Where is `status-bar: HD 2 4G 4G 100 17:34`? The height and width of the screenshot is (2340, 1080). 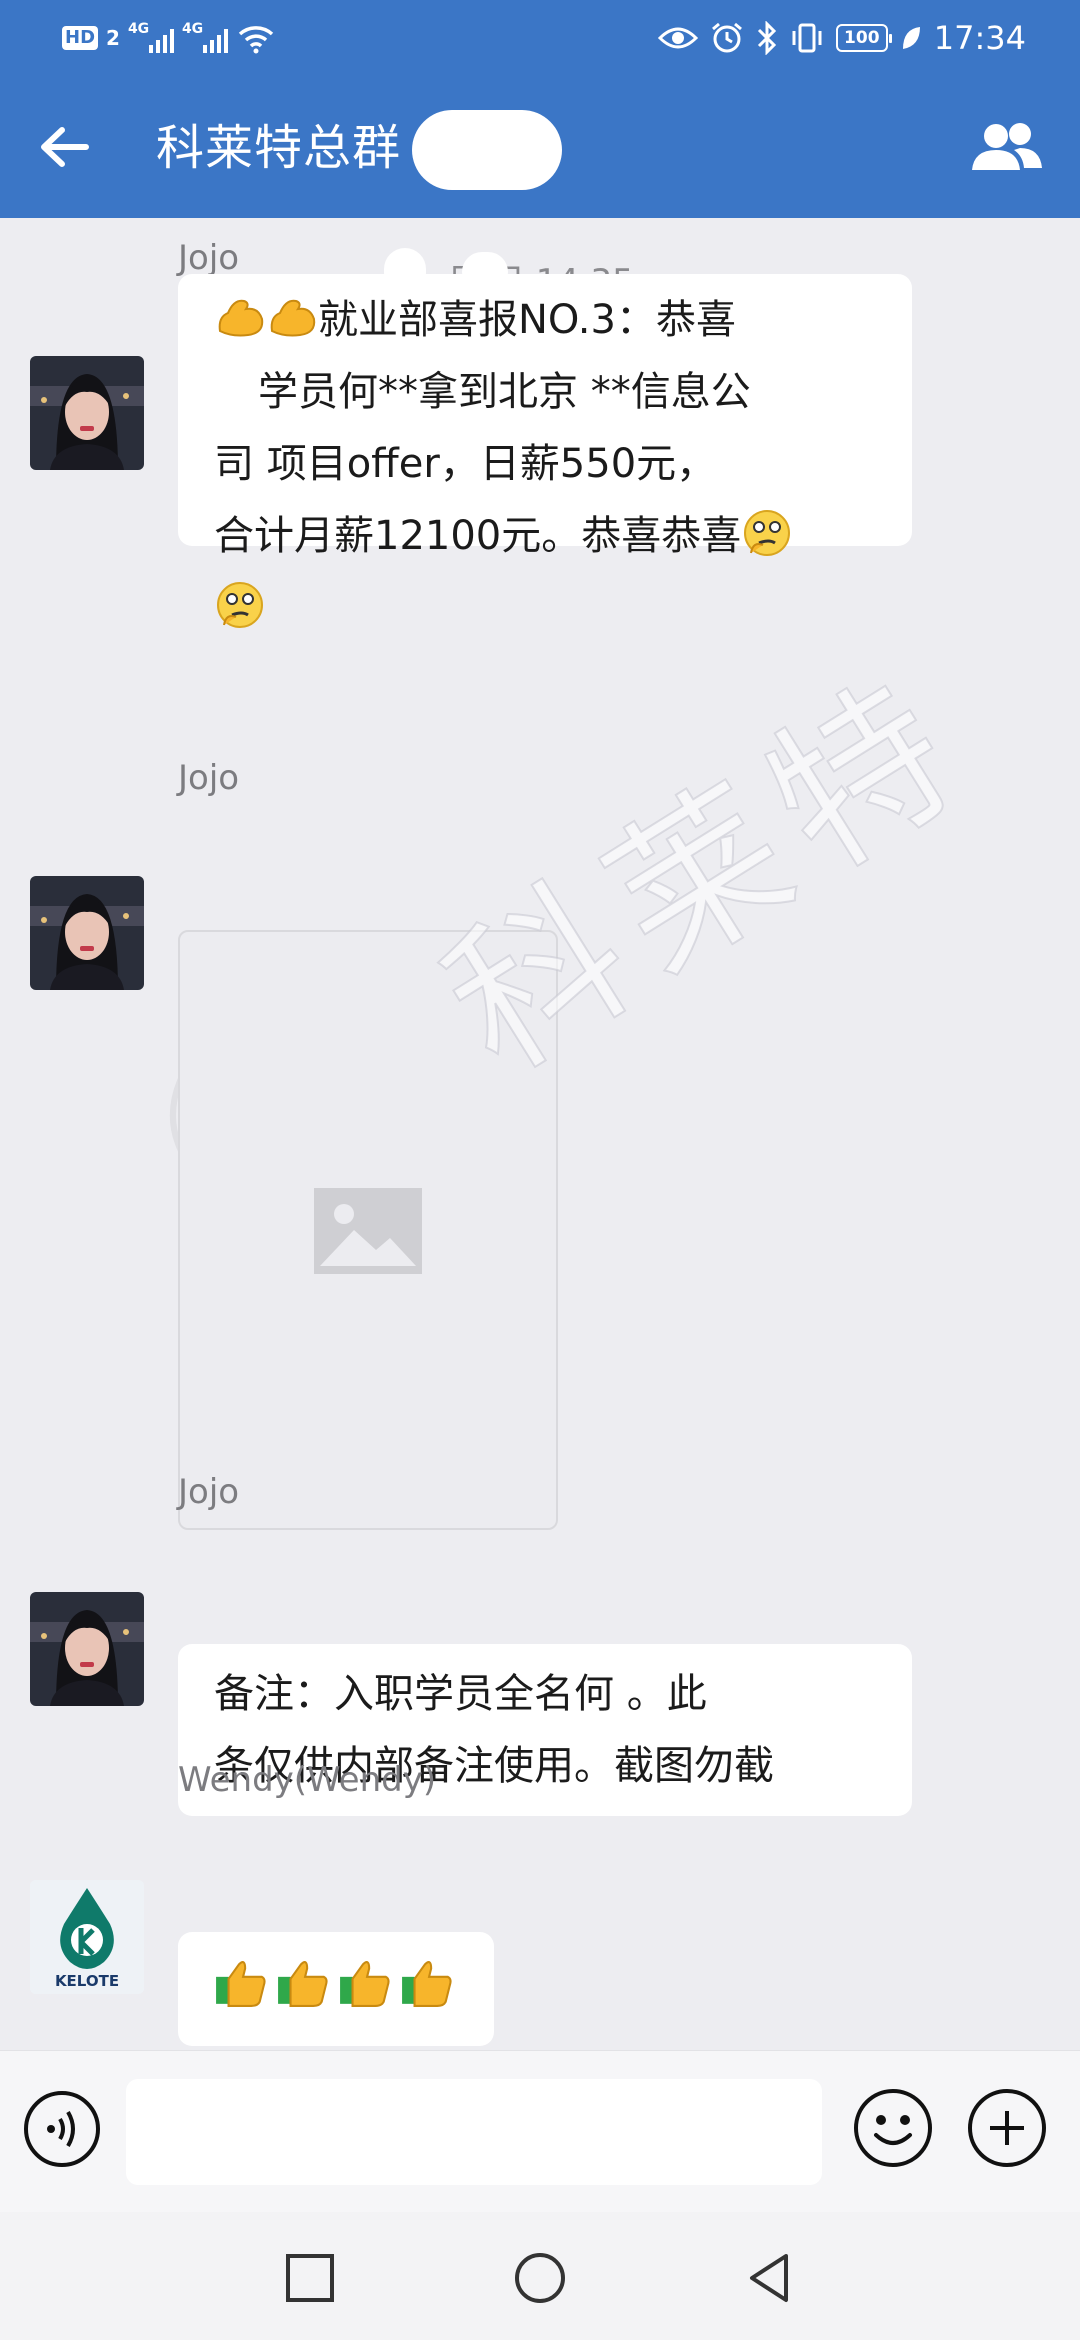
status-bar: HD 2 4G 4G 100 17:34 is located at coordinates (540, 38).